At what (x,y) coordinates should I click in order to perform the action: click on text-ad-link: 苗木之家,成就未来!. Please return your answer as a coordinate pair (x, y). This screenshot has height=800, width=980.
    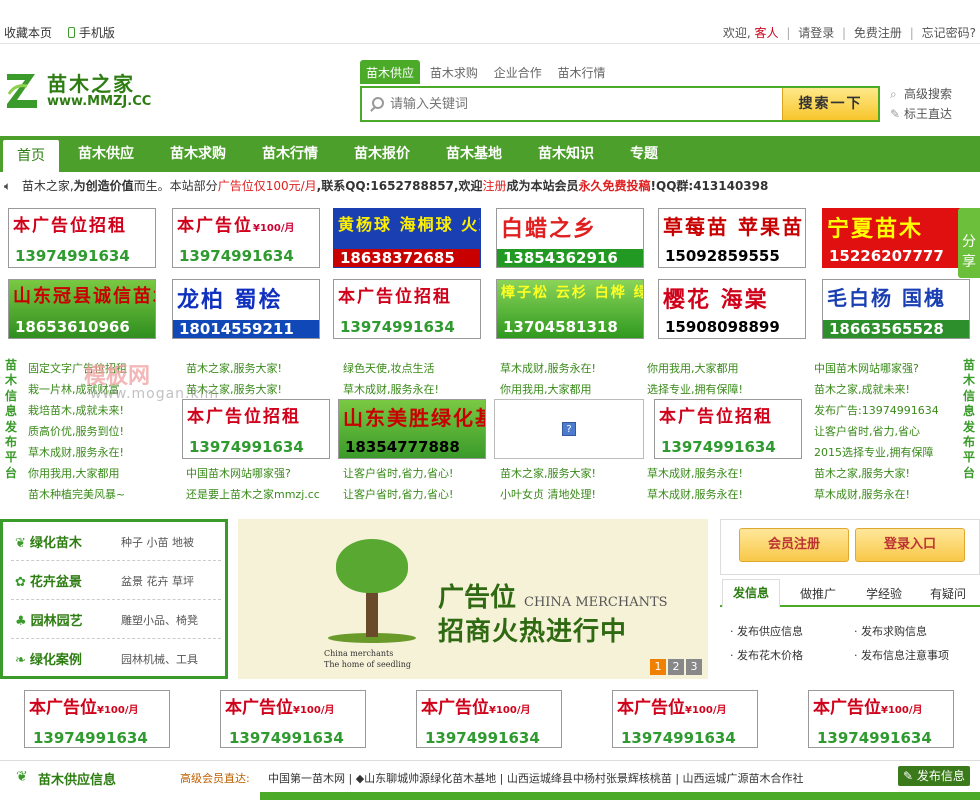
    Looking at the image, I should click on (876, 389).